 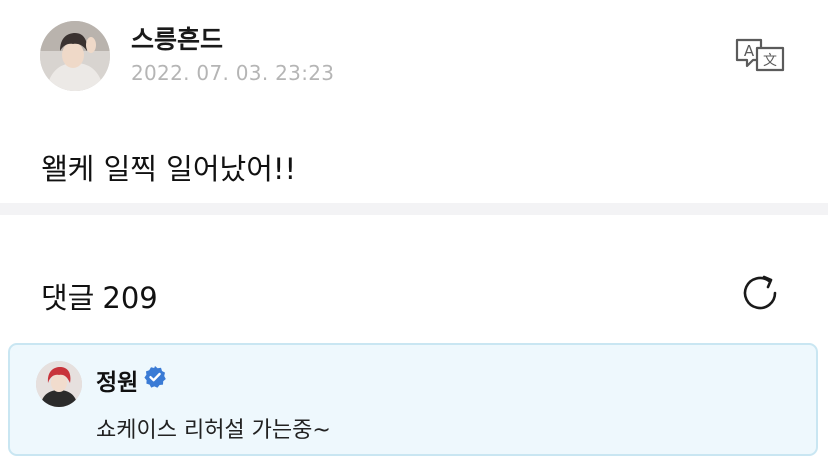 What do you see at coordinates (155, 377) in the screenshot?
I see `verified-badge-icon` at bounding box center [155, 377].